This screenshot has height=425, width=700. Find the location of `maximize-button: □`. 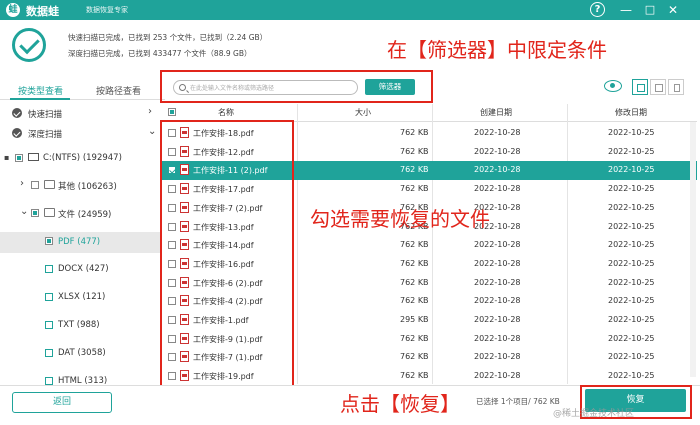

maximize-button: □ is located at coordinates (650, 10).